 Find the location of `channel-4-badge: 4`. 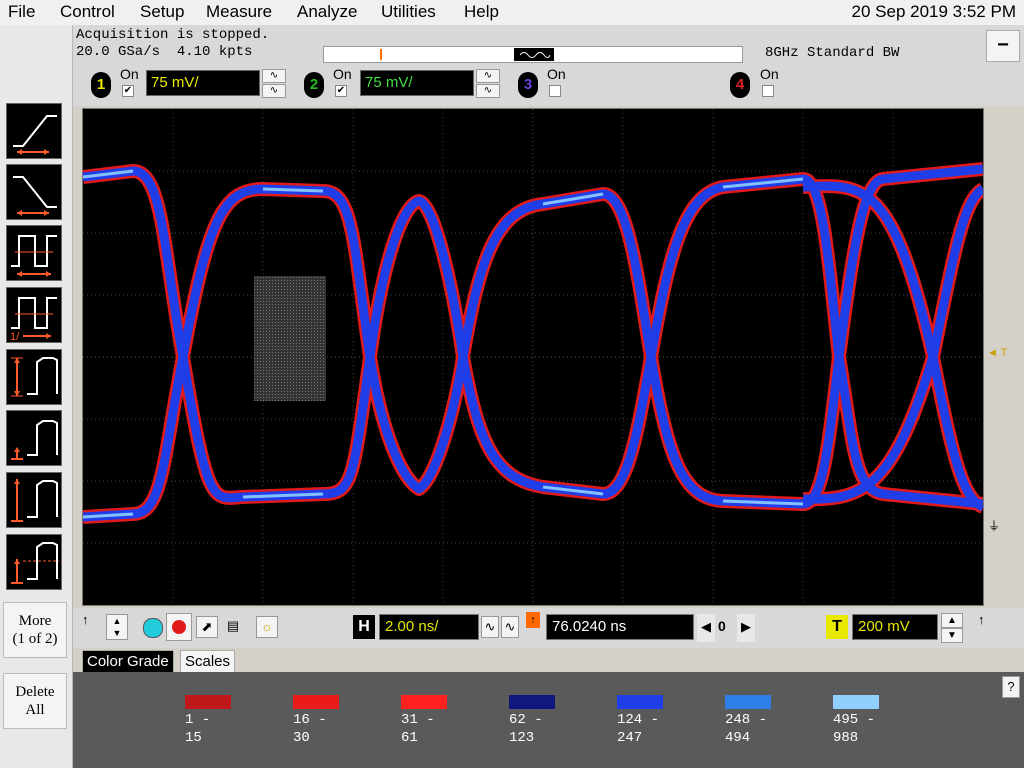

channel-4-badge: 4 is located at coordinates (740, 85).